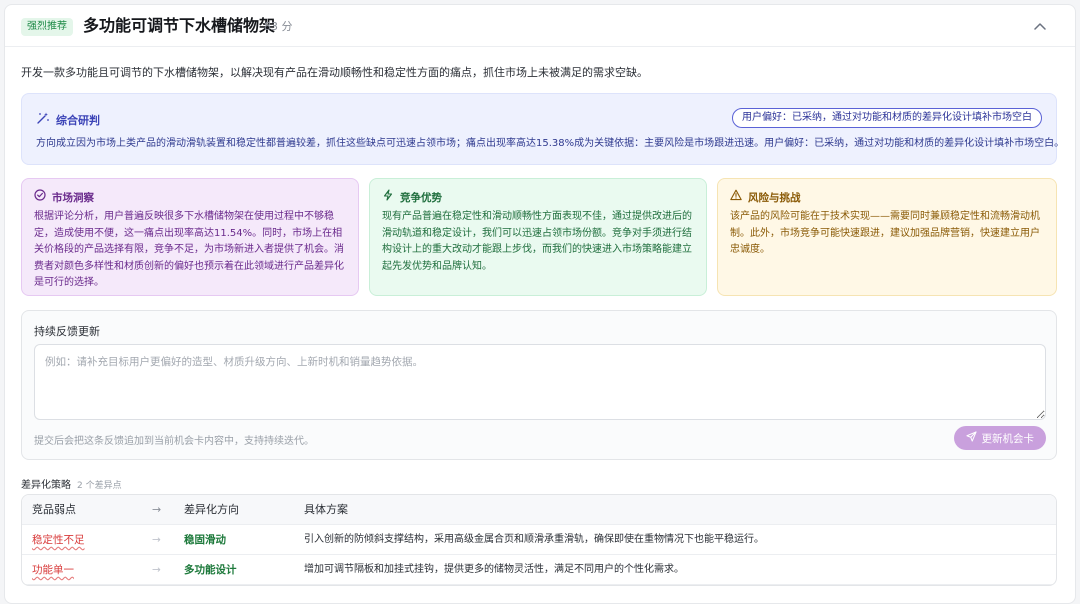 Image resolution: width=1080 pixels, height=604 pixels. I want to click on feedback-textarea, so click(540, 382).